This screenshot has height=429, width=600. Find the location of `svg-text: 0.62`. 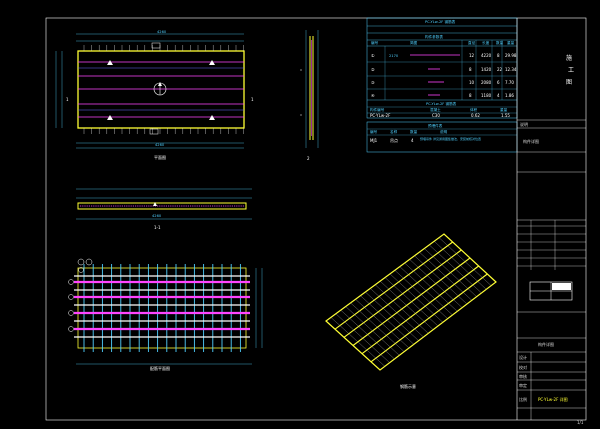

svg-text: 0.62 is located at coordinates (475, 115).